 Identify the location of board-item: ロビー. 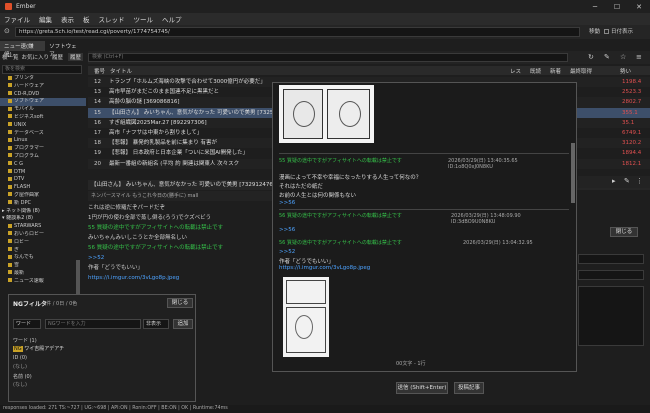
(43, 243).